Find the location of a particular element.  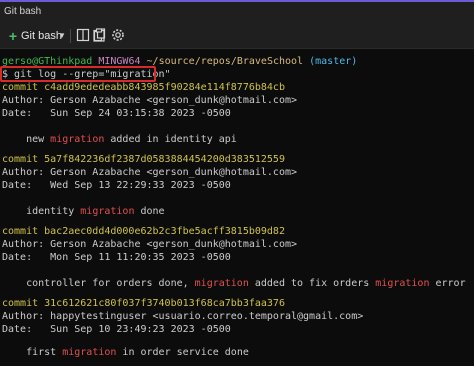

message-text: added to fix orders is located at coordinates (312, 283).